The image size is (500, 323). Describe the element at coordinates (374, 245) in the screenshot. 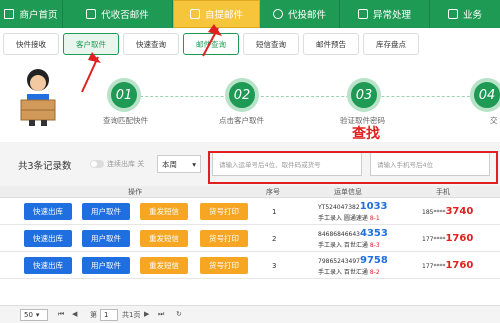

I see `shelf-code: 8-3` at that location.